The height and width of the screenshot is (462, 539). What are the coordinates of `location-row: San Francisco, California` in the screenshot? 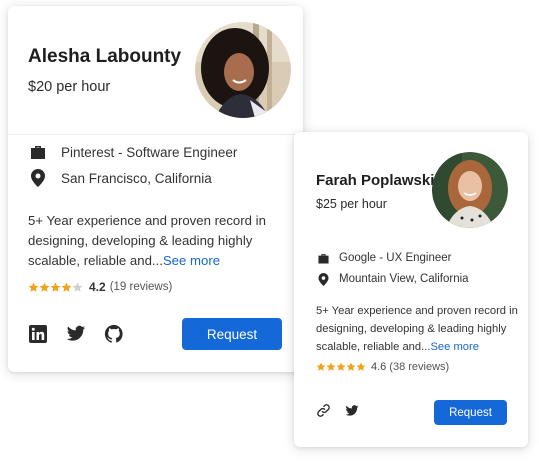 It's located at (120, 178).